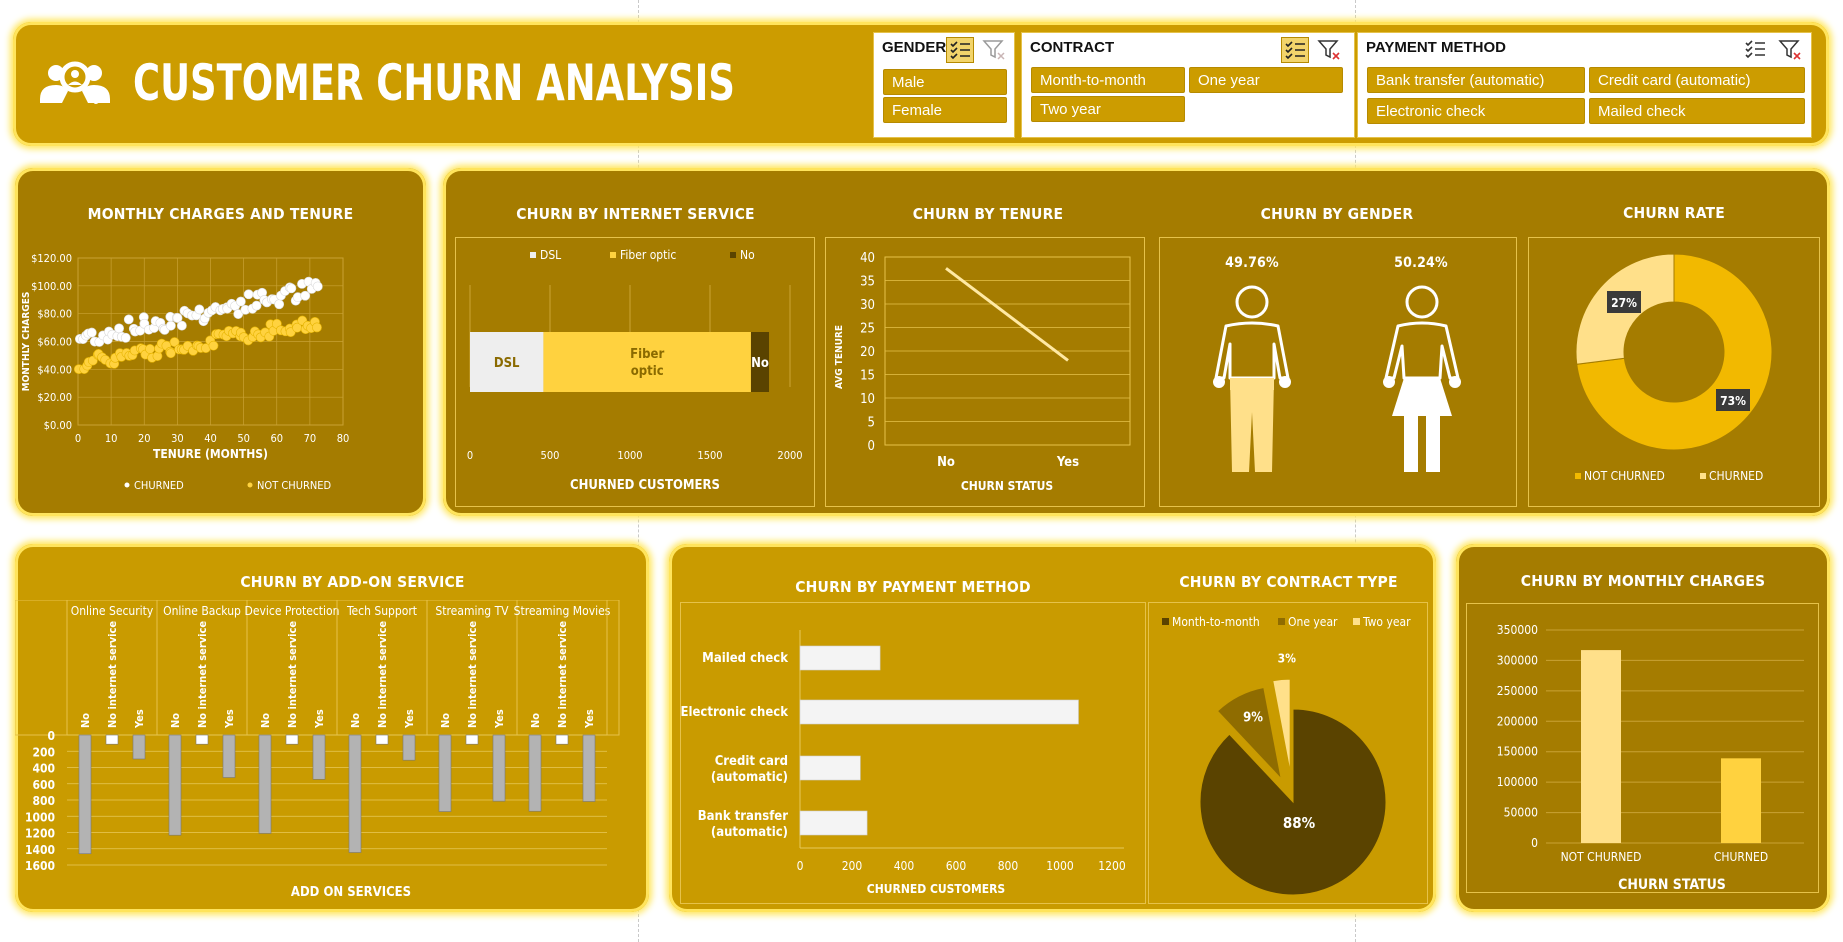 This screenshot has height=942, width=1843. I want to click on gender-slicer: GENDER Male Female, so click(944, 85).